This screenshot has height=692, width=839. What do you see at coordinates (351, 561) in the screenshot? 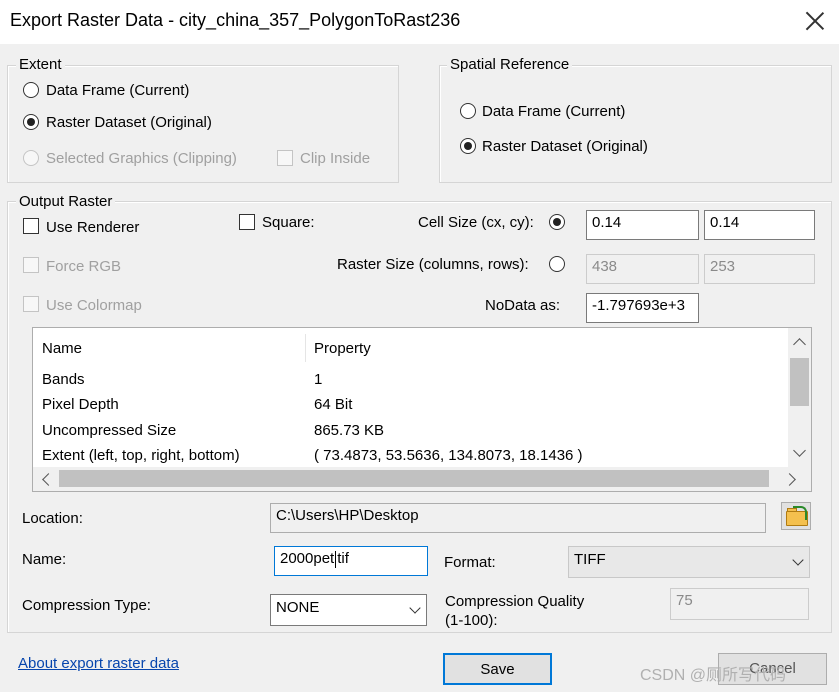
I see `name-input: 2000pet tif` at bounding box center [351, 561].